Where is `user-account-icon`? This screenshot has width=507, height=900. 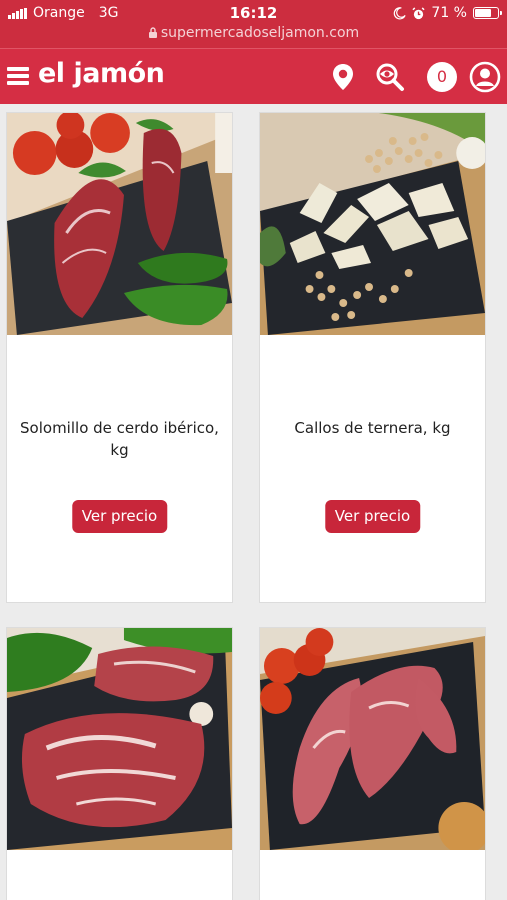
user-account-icon is located at coordinates (485, 77).